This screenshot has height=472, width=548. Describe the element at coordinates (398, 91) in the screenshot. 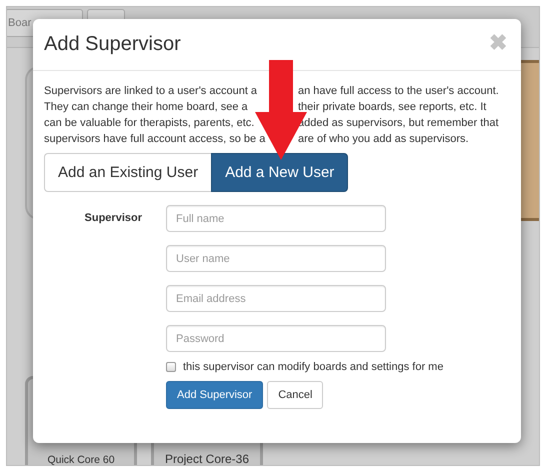

I see `description-text: an have full access to the user's account.` at that location.